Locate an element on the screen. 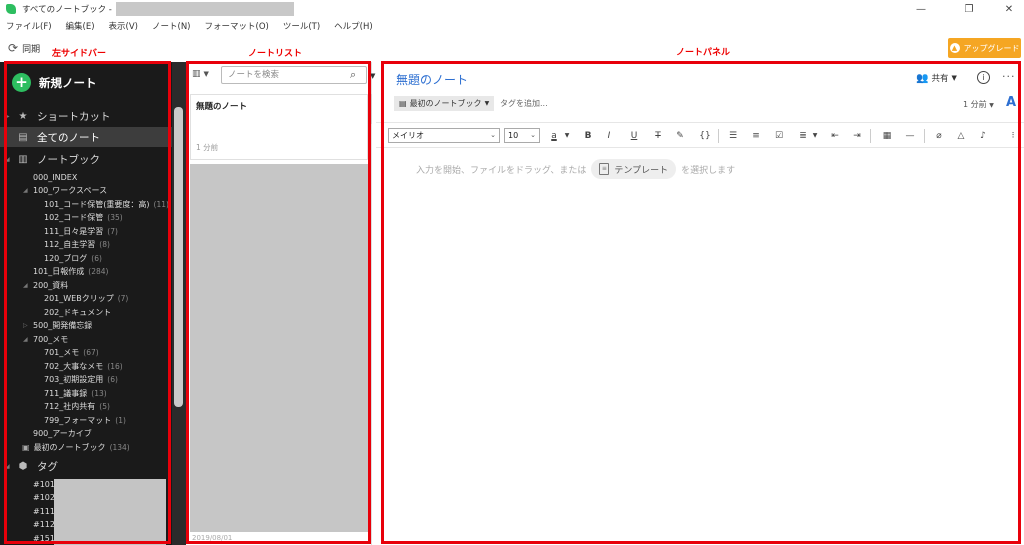 Image resolution: width=1024 pixels, height=545 pixels. sync-button: ⟳ 同期 is located at coordinates (24, 48).